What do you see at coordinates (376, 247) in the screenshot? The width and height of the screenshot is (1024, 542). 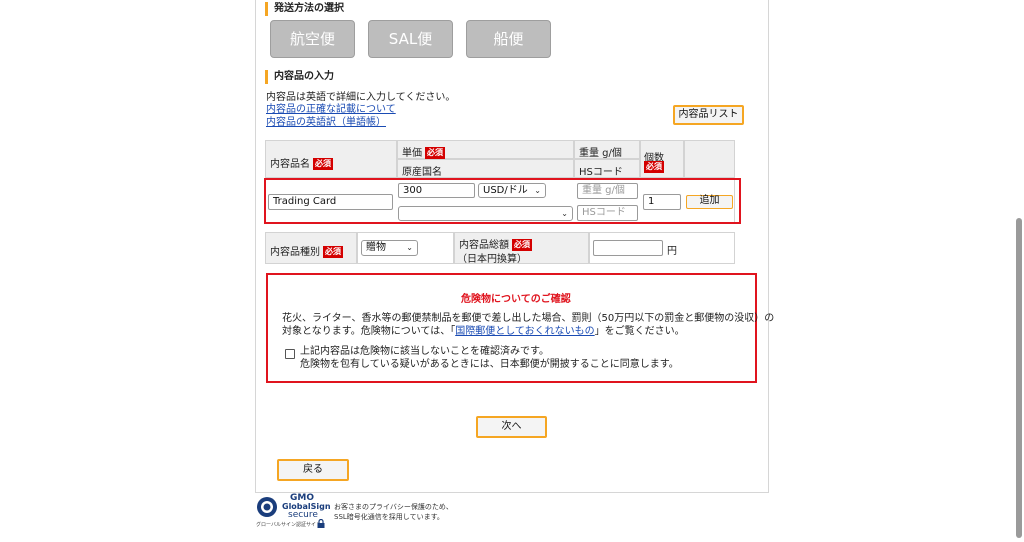 I see `category-value: 贈物` at bounding box center [376, 247].